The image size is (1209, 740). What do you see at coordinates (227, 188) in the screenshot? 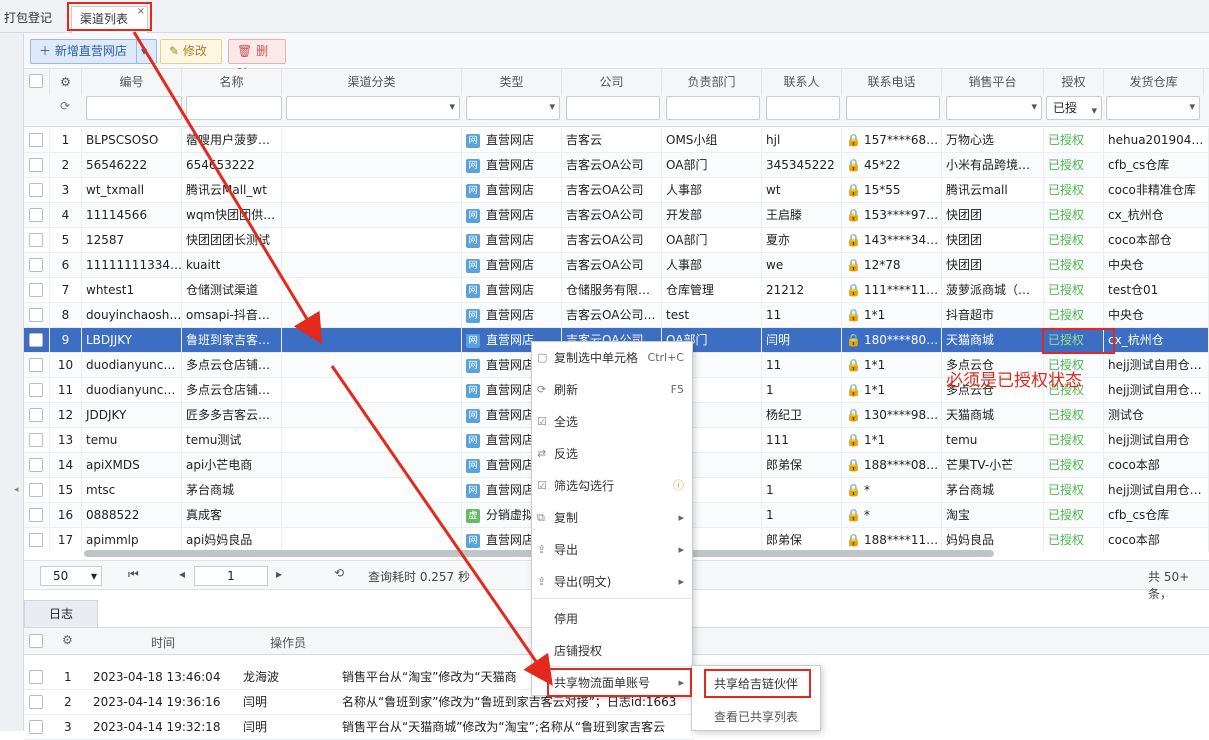
I see `arrow-tab-to-row` at bounding box center [227, 188].